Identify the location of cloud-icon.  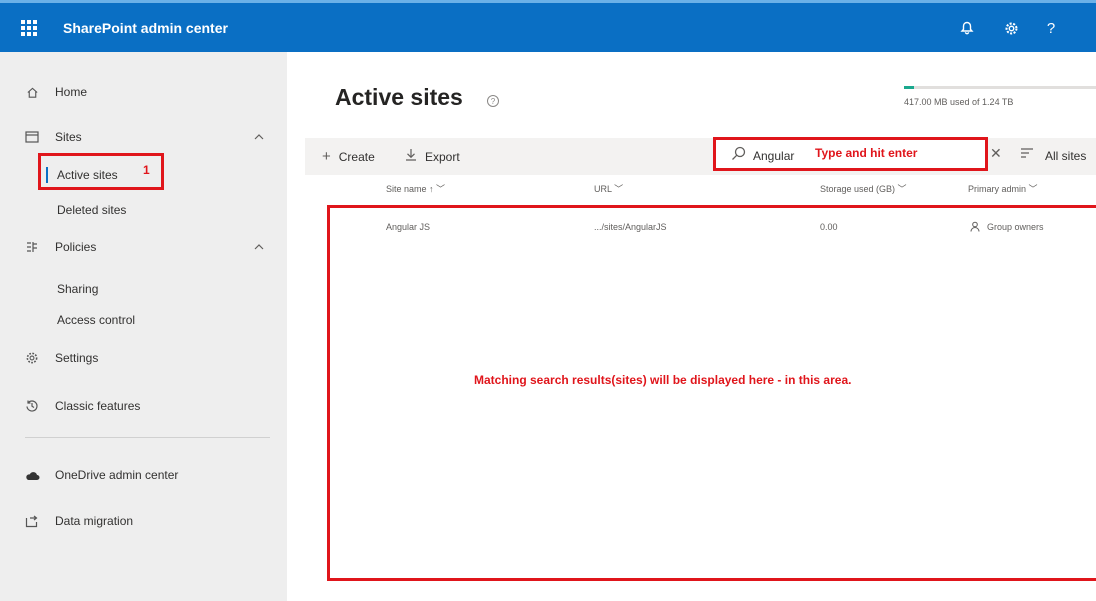
(32, 475).